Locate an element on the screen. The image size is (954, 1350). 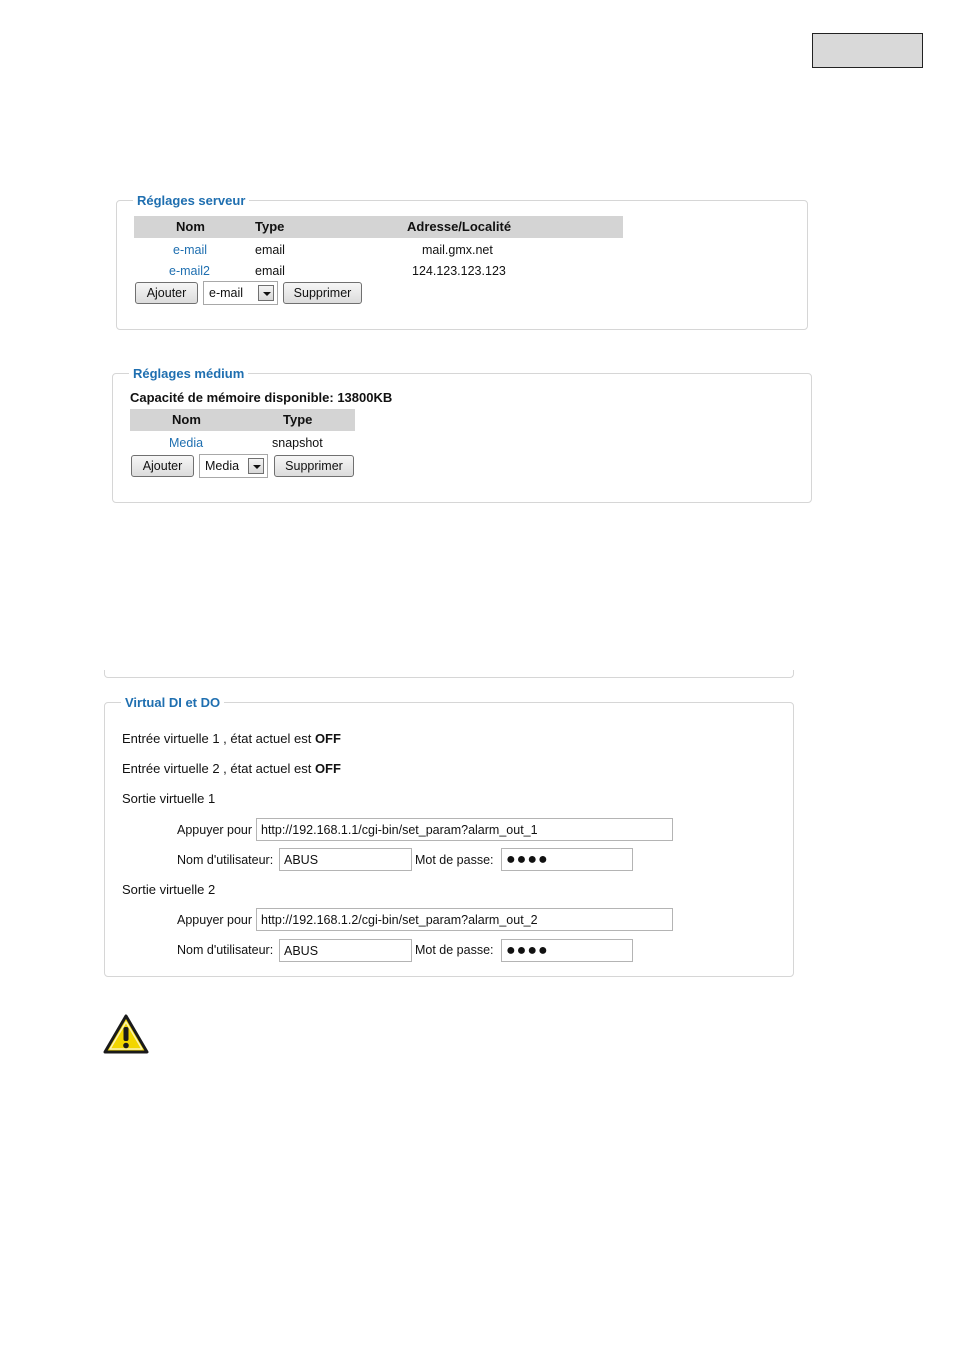
media-row-1-type: snapshot is located at coordinates (297, 443).